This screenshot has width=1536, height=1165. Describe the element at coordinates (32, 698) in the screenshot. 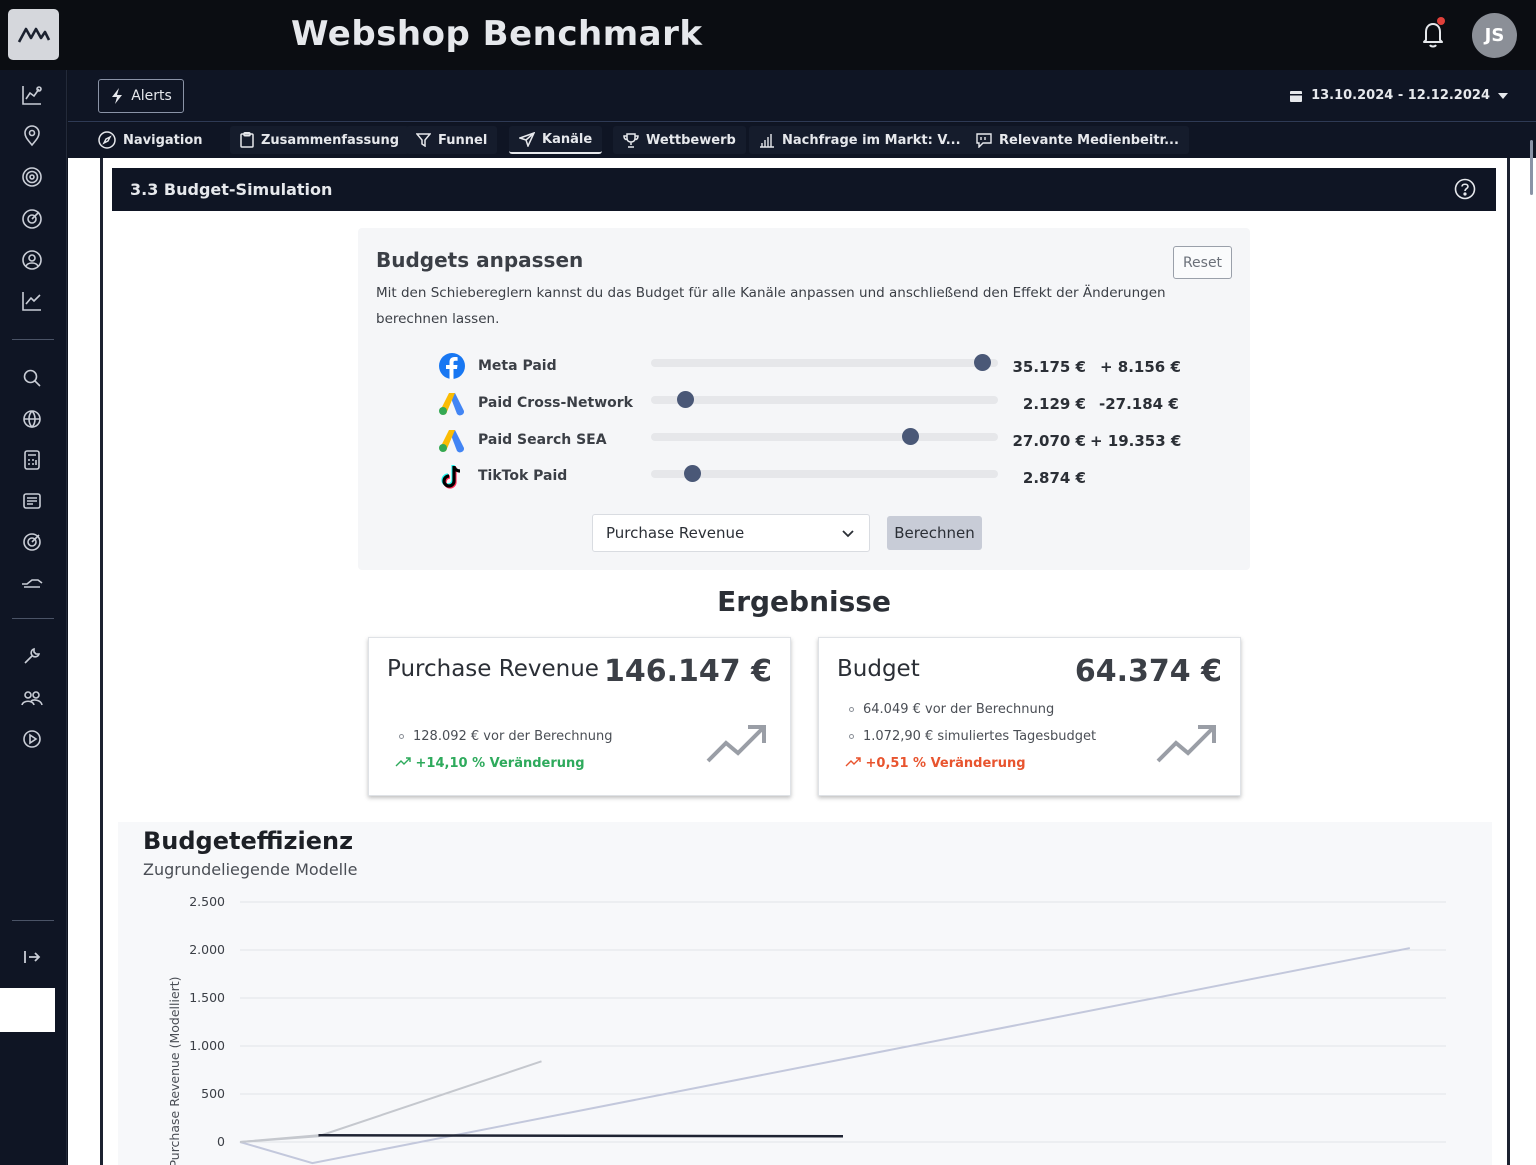

I see `team-icon` at that location.